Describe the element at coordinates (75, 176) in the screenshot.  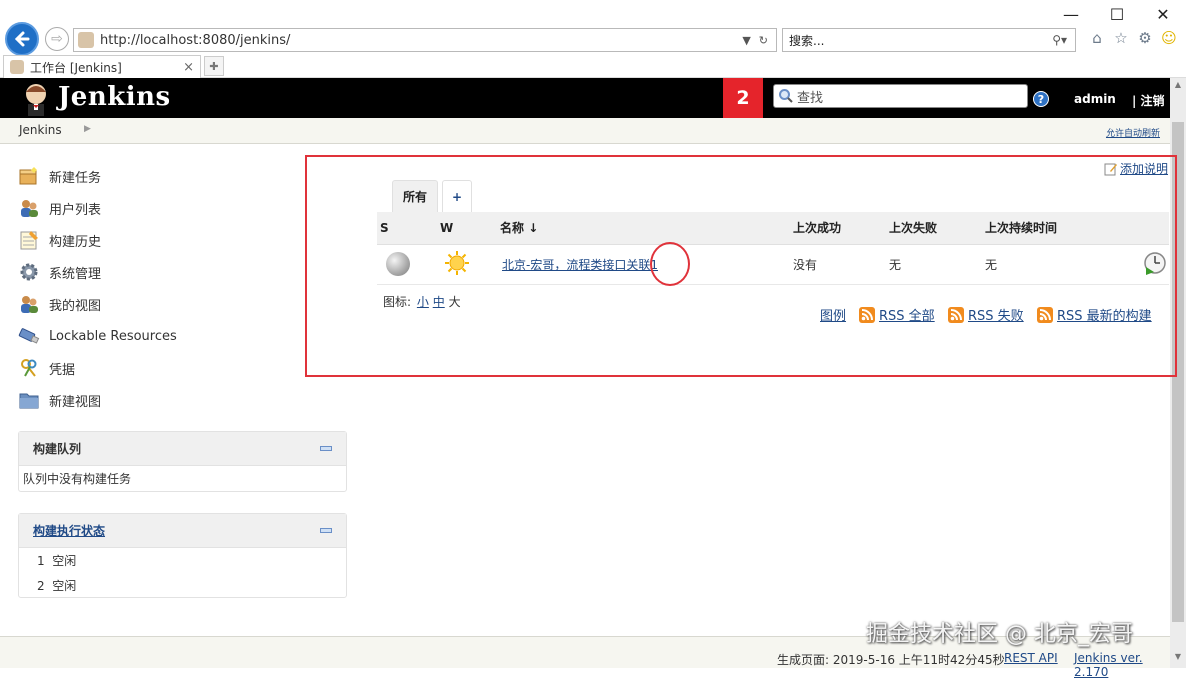
I see `task-label: 新建任务` at that location.